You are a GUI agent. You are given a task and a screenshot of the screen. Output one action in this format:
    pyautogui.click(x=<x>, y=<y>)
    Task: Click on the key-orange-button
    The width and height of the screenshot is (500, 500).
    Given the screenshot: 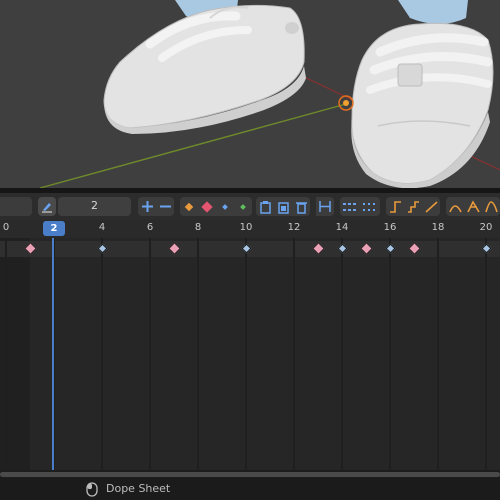 What is the action you would take?
    pyautogui.click(x=189, y=206)
    